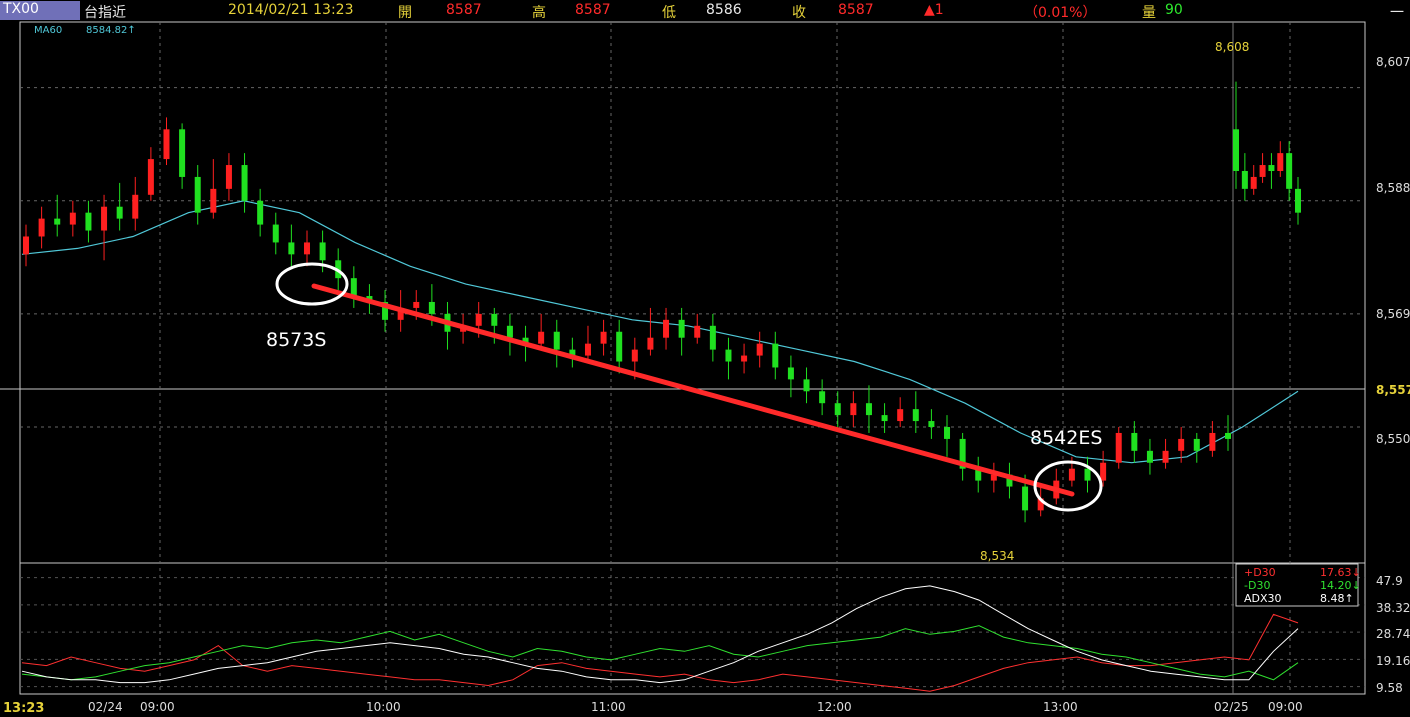 The image size is (1410, 717). I want to click on adx-line, so click(660, 634).